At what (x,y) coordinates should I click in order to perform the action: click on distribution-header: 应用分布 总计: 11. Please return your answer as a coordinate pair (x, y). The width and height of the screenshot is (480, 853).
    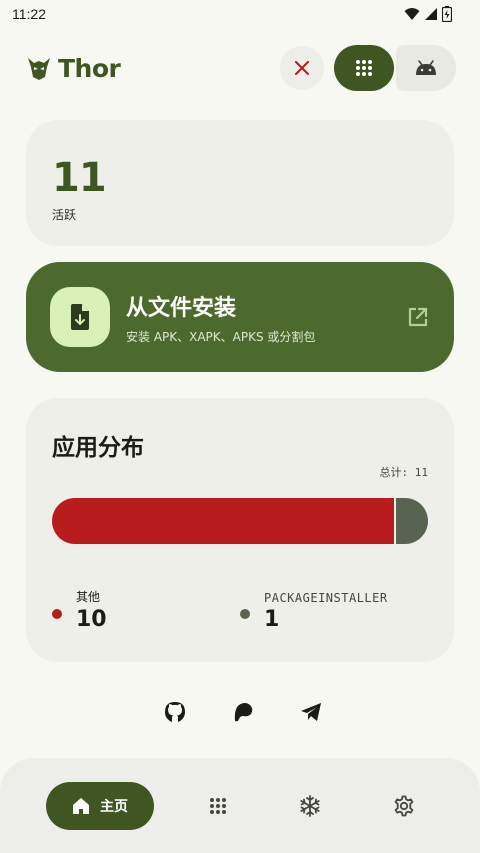
    Looking at the image, I should click on (240, 453).